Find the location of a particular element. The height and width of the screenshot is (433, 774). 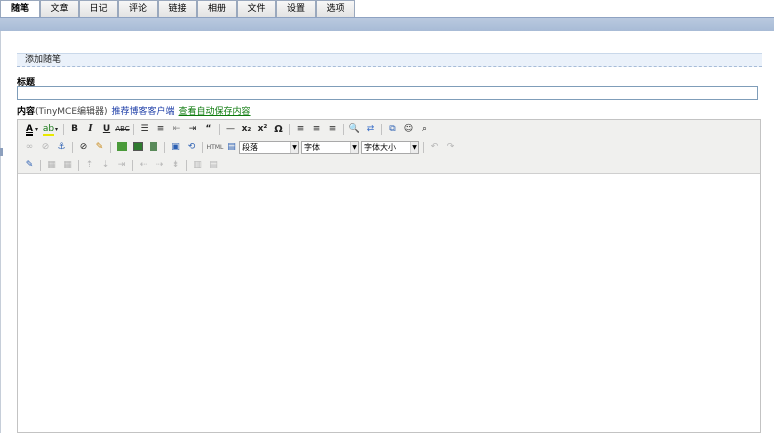

tab-strip-bar is located at coordinates (387, 24).